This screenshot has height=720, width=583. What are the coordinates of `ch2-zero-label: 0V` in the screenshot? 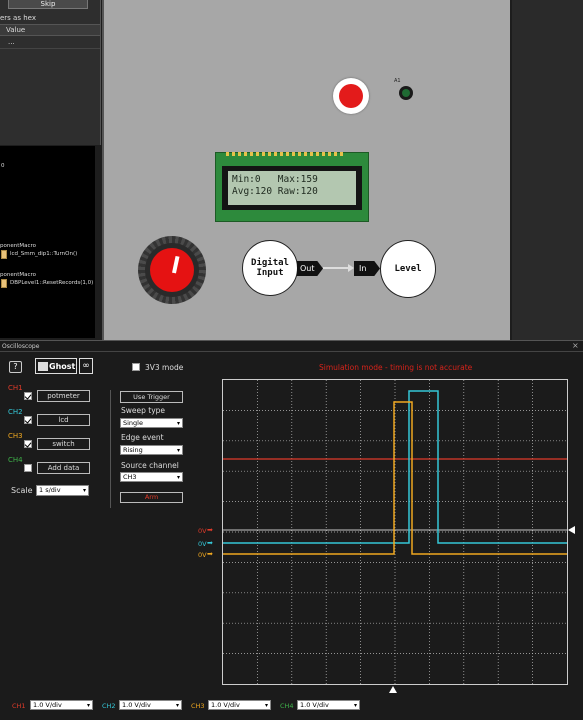 It's located at (202, 544).